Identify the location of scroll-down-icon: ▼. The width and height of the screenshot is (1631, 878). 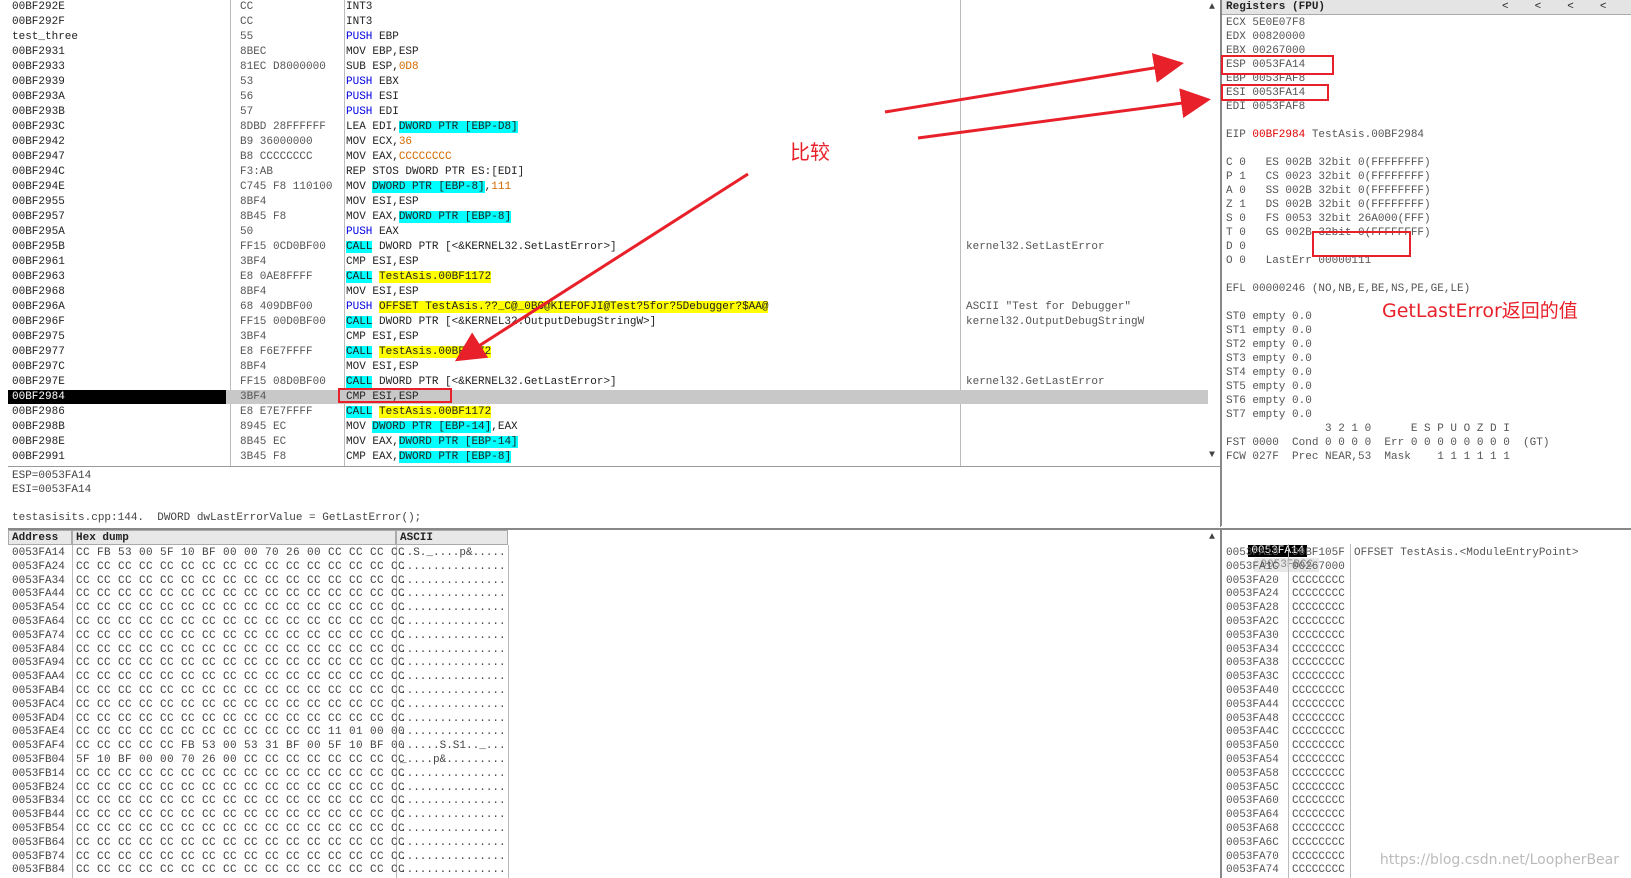
(1212, 456).